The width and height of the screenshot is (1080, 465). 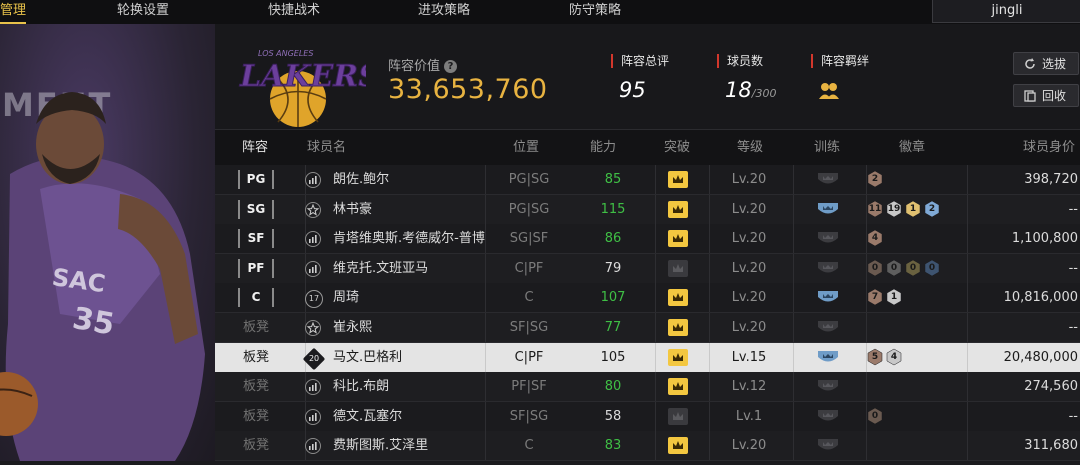 I want to click on table-row: 板凳 费斯图斯.艾泽里 C 83 Lv.20 311,680, so click(x=647, y=446).